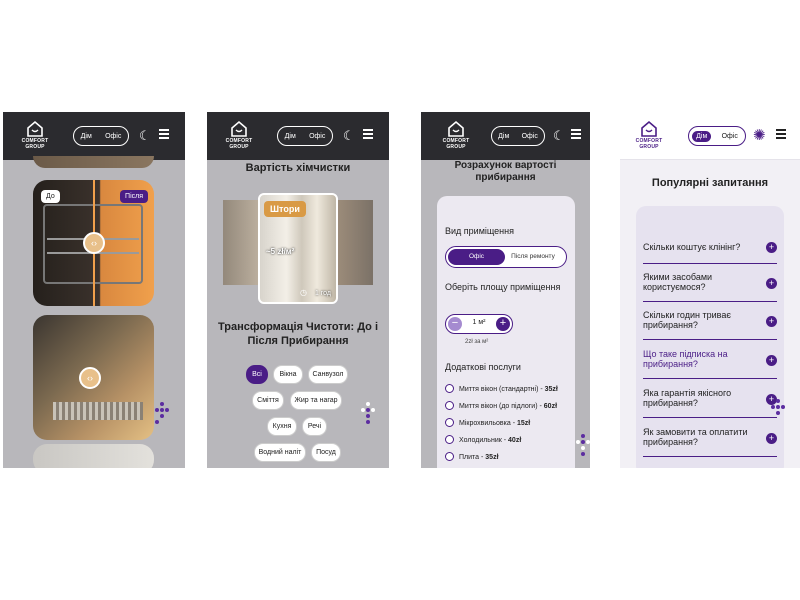 The height and width of the screenshot is (600, 800). Describe the element at coordinates (455, 324) in the screenshot. I see `area-decrease-button: −` at that location.